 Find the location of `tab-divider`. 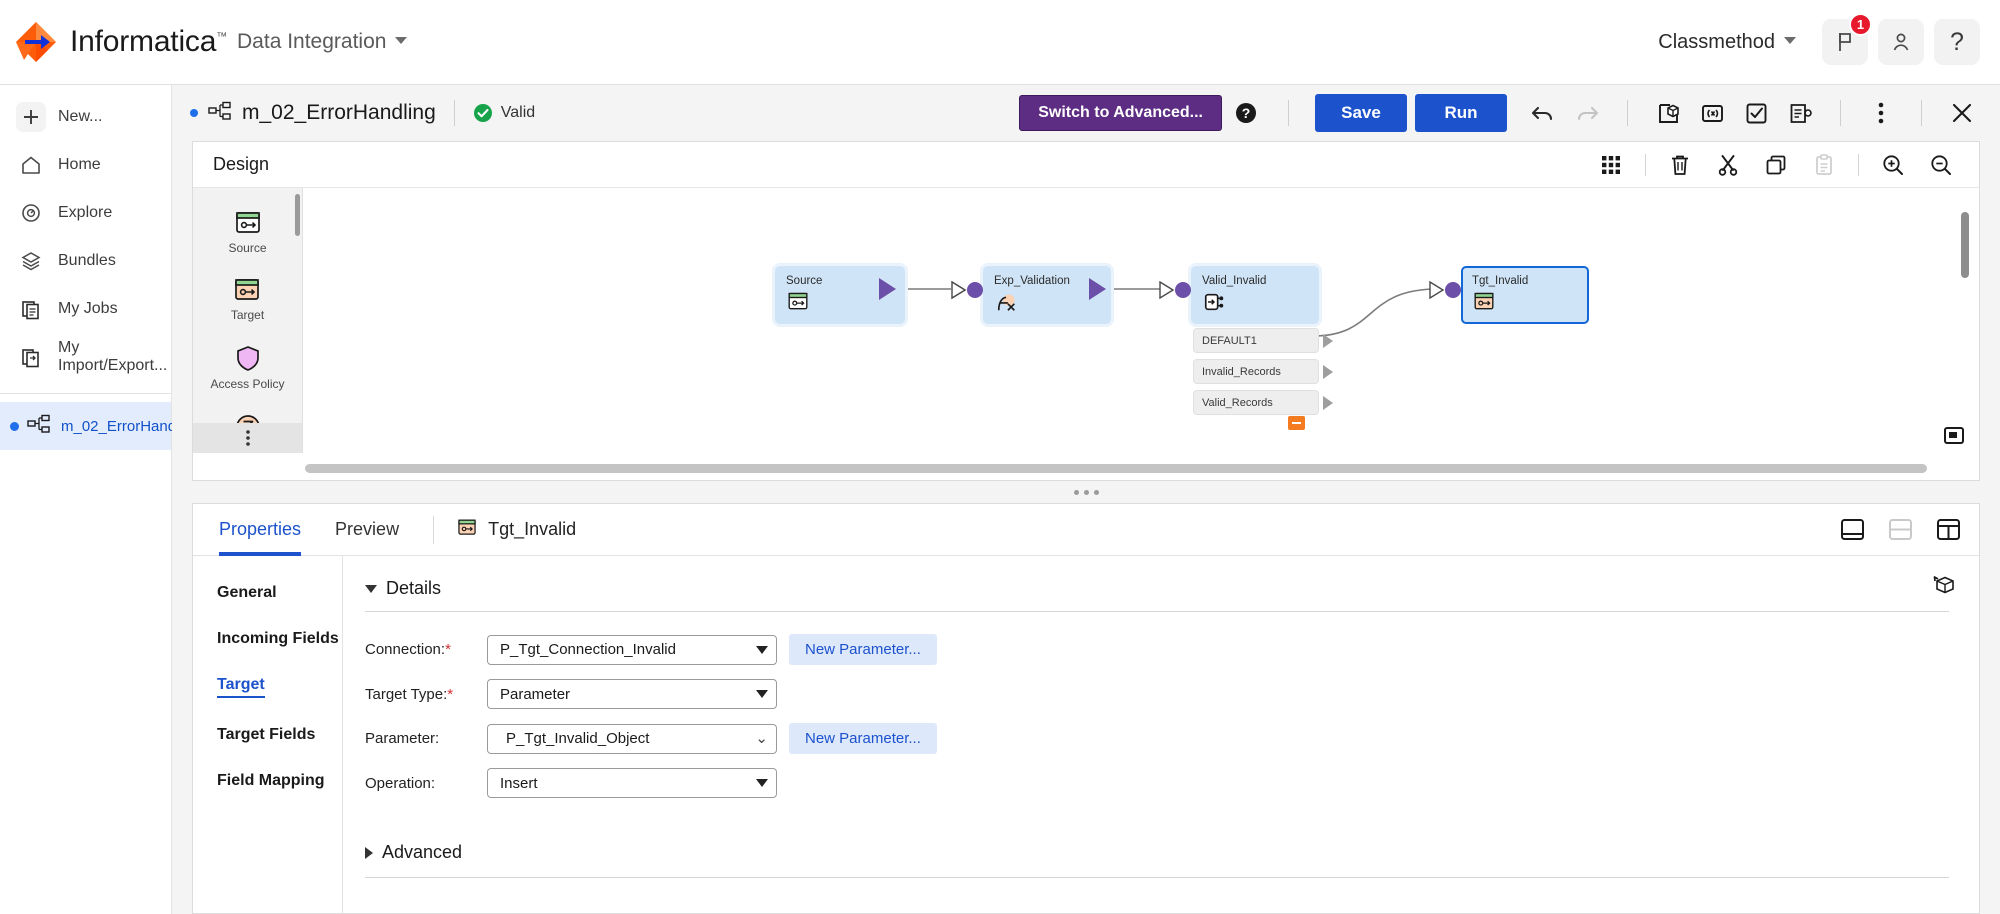

tab-divider is located at coordinates (434, 529).